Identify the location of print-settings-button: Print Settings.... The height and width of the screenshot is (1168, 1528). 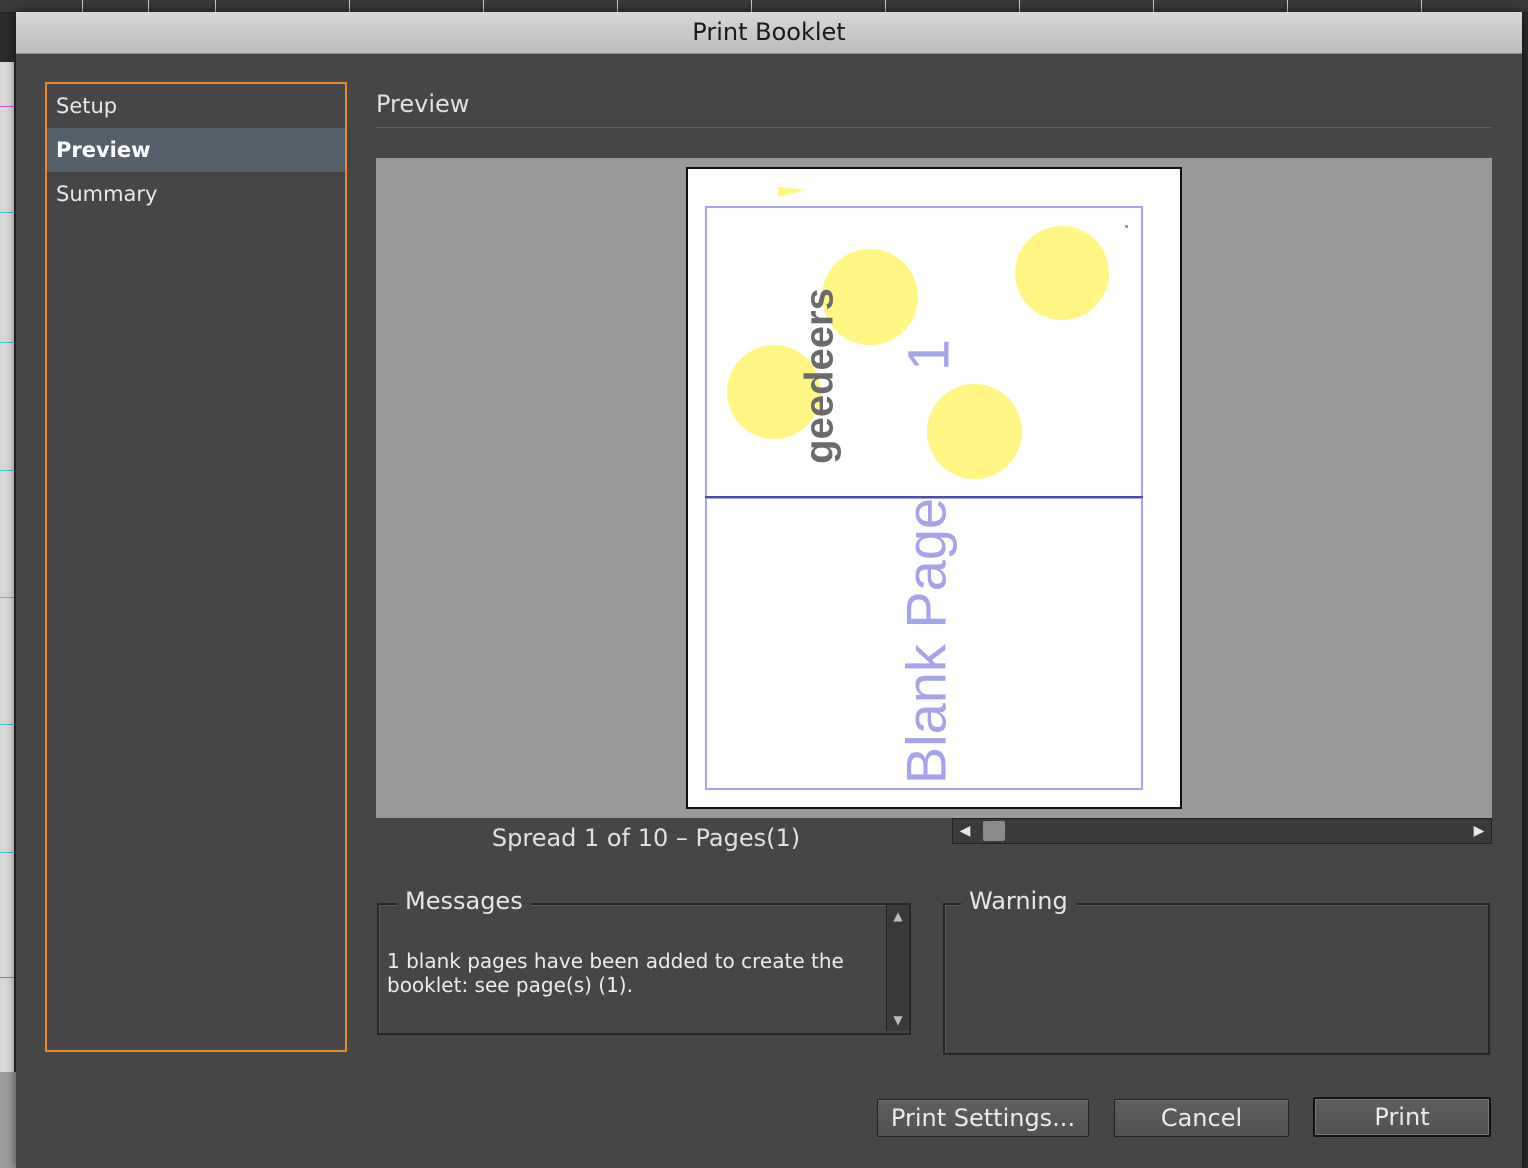
(983, 1118).